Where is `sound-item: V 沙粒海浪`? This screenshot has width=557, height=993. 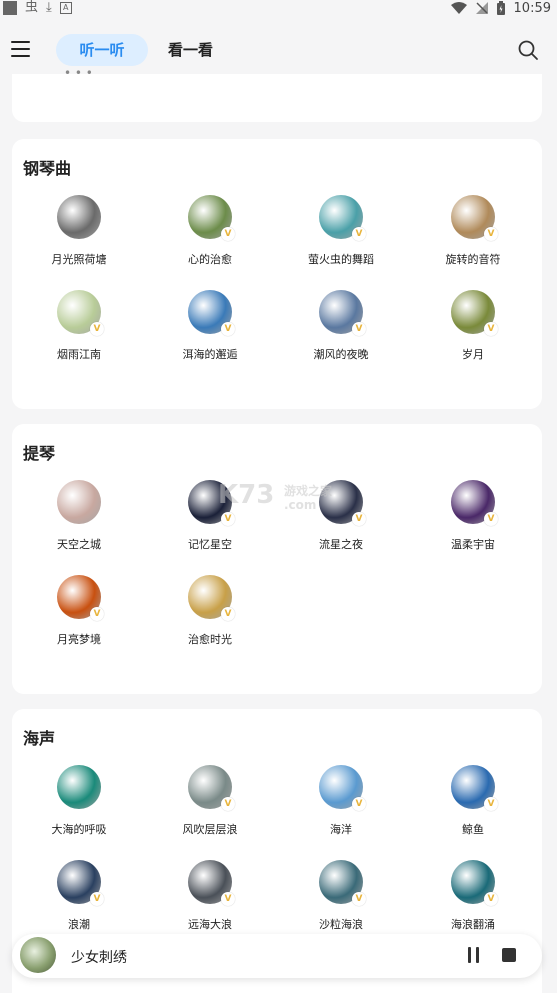
sound-item: V 沙粒海浪 is located at coordinates (341, 896).